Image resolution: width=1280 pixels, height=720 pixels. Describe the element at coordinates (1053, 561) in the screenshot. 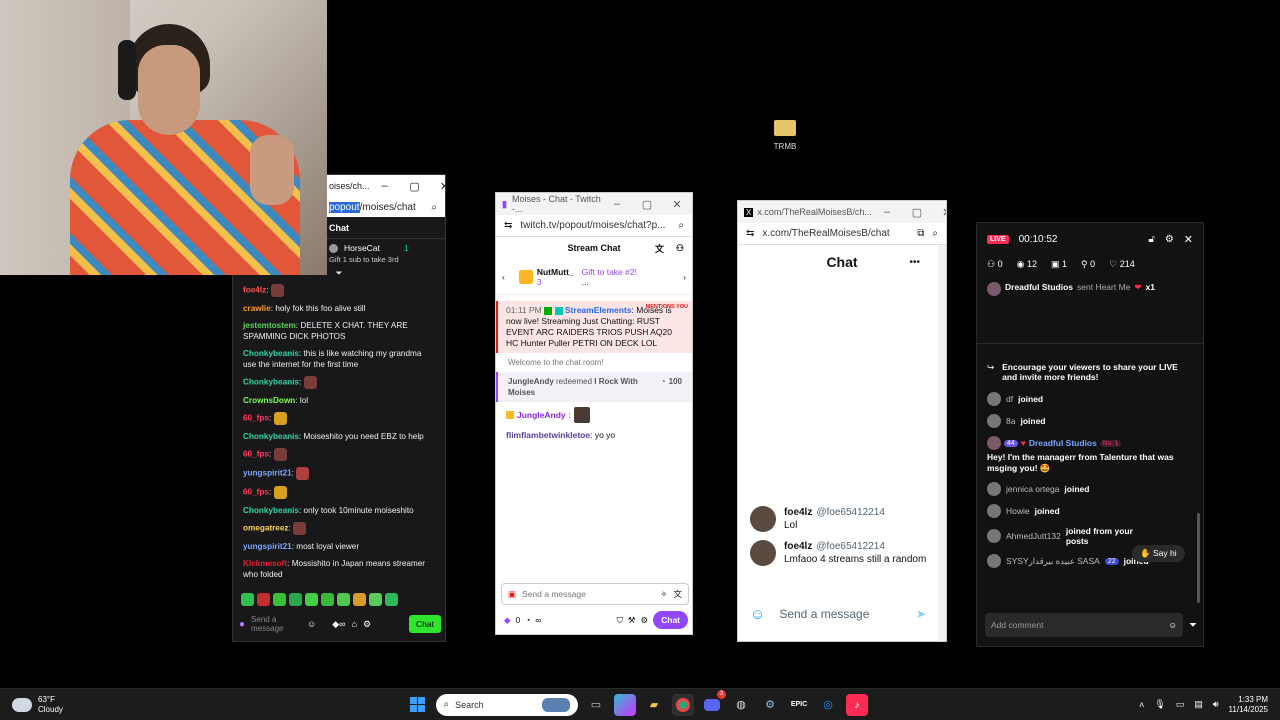

I see `event-user: SYSYعبيدة بيرقدار SASA` at that location.